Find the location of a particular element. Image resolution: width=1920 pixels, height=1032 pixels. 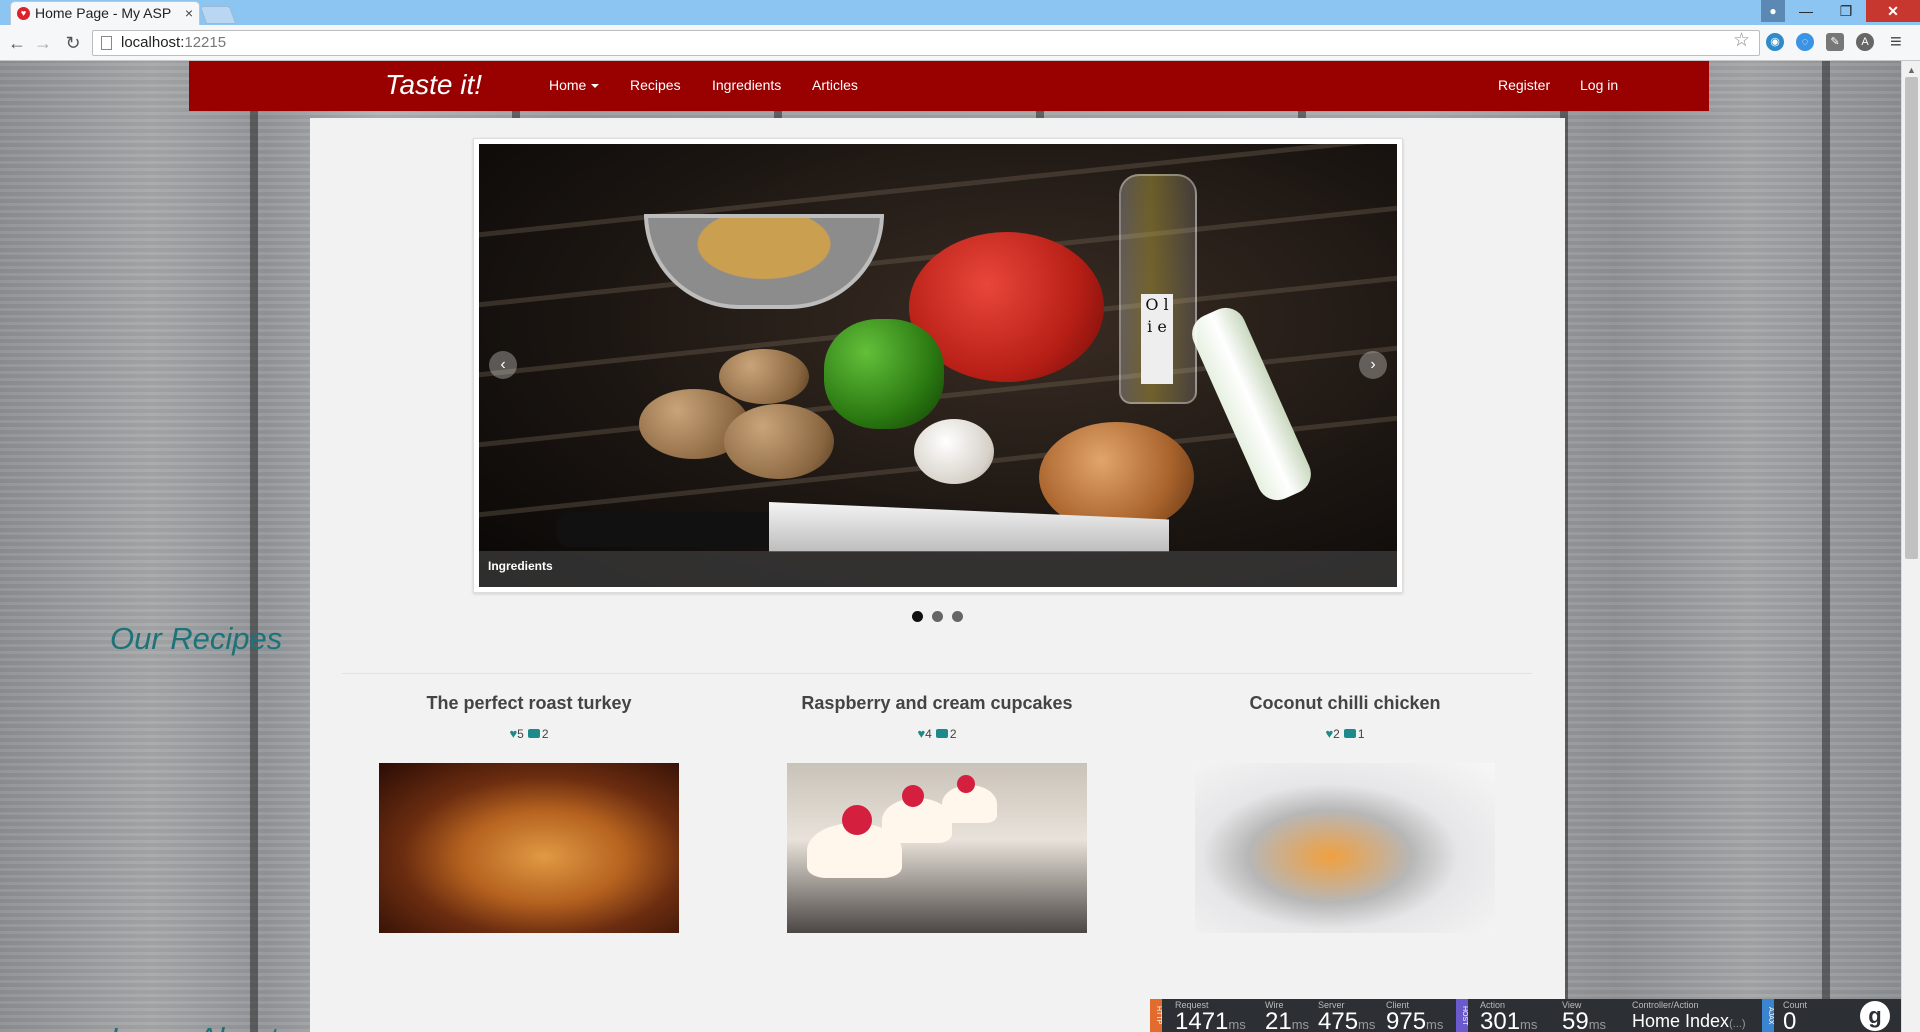

likes-count: 2 is located at coordinates (1336, 734).